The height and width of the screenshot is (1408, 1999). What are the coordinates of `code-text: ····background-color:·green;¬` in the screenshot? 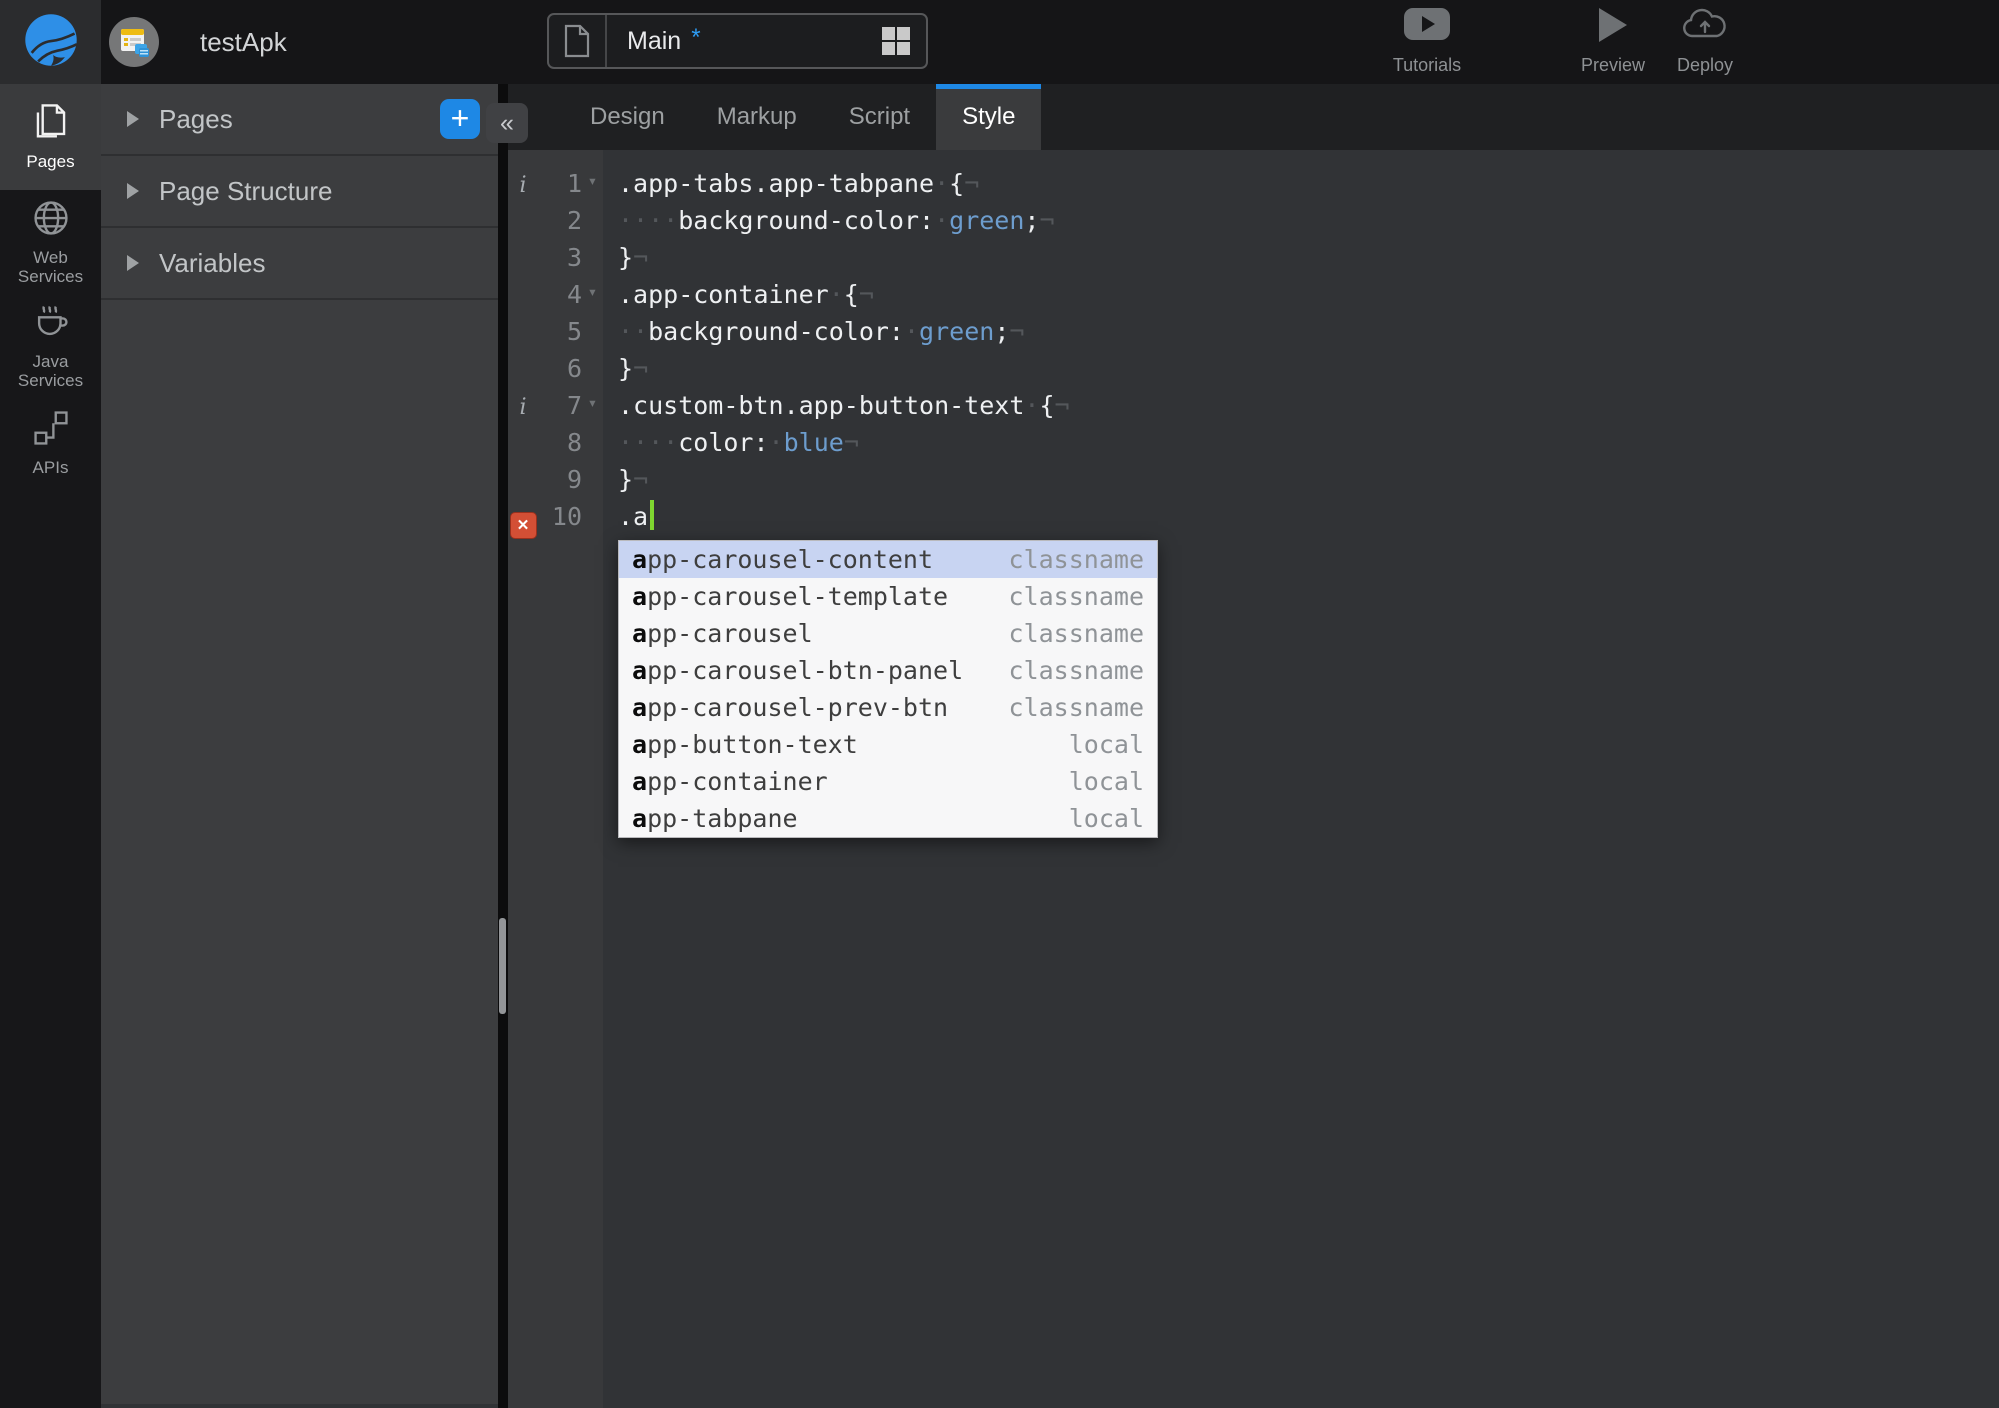 It's located at (829, 220).